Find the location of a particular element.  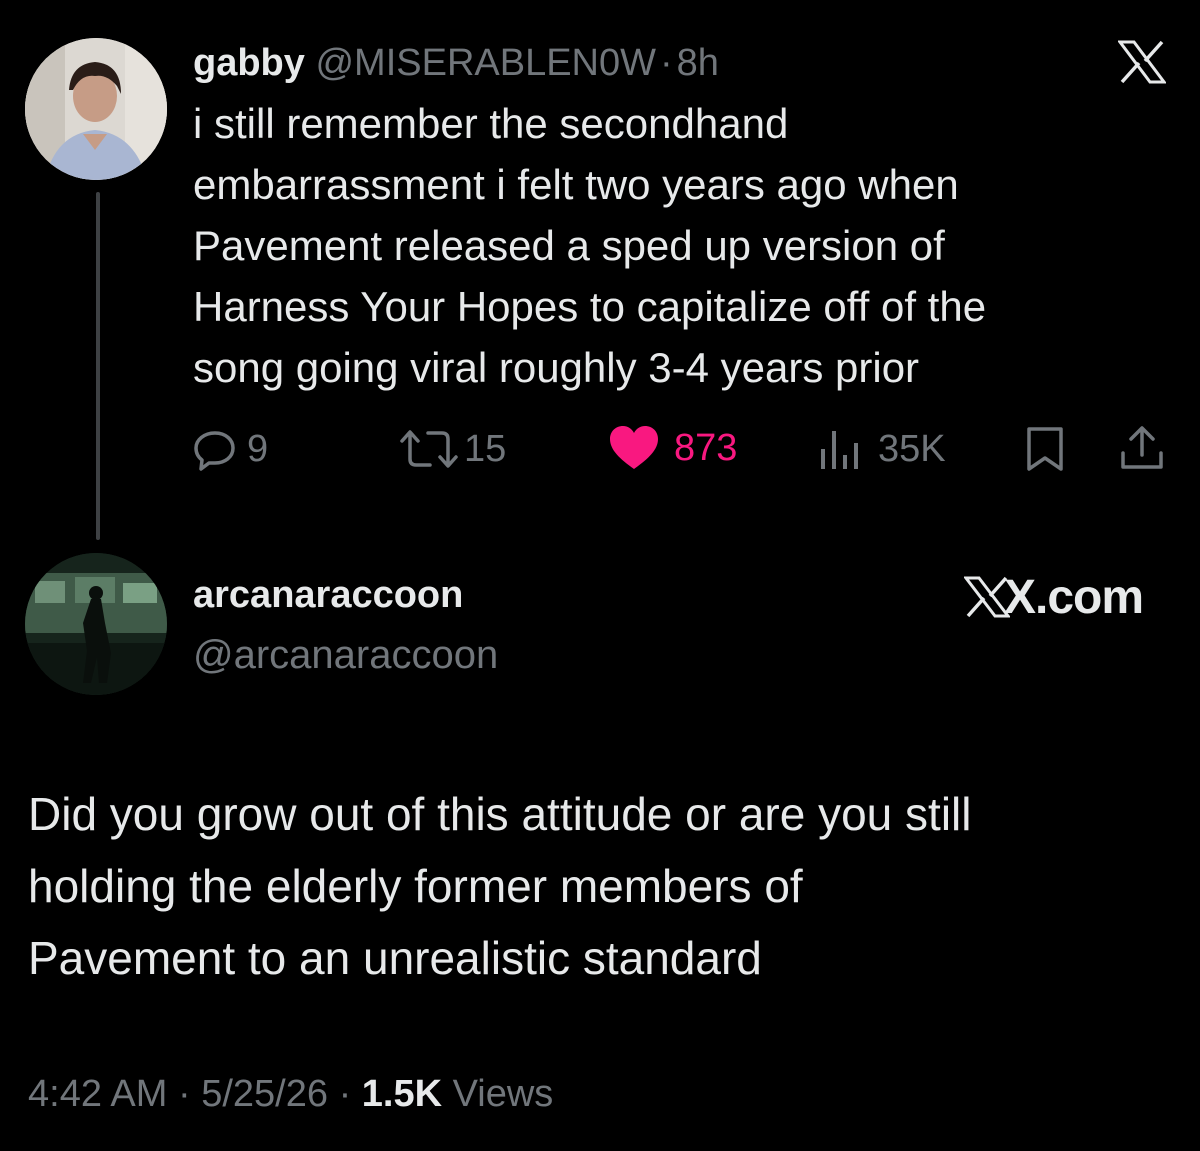

bookmark-icon is located at coordinates (1045, 449).